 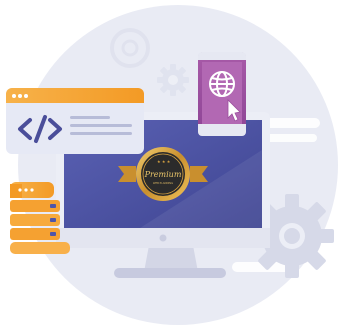 I want to click on badge-script-text: Premium, so click(x=163, y=174).